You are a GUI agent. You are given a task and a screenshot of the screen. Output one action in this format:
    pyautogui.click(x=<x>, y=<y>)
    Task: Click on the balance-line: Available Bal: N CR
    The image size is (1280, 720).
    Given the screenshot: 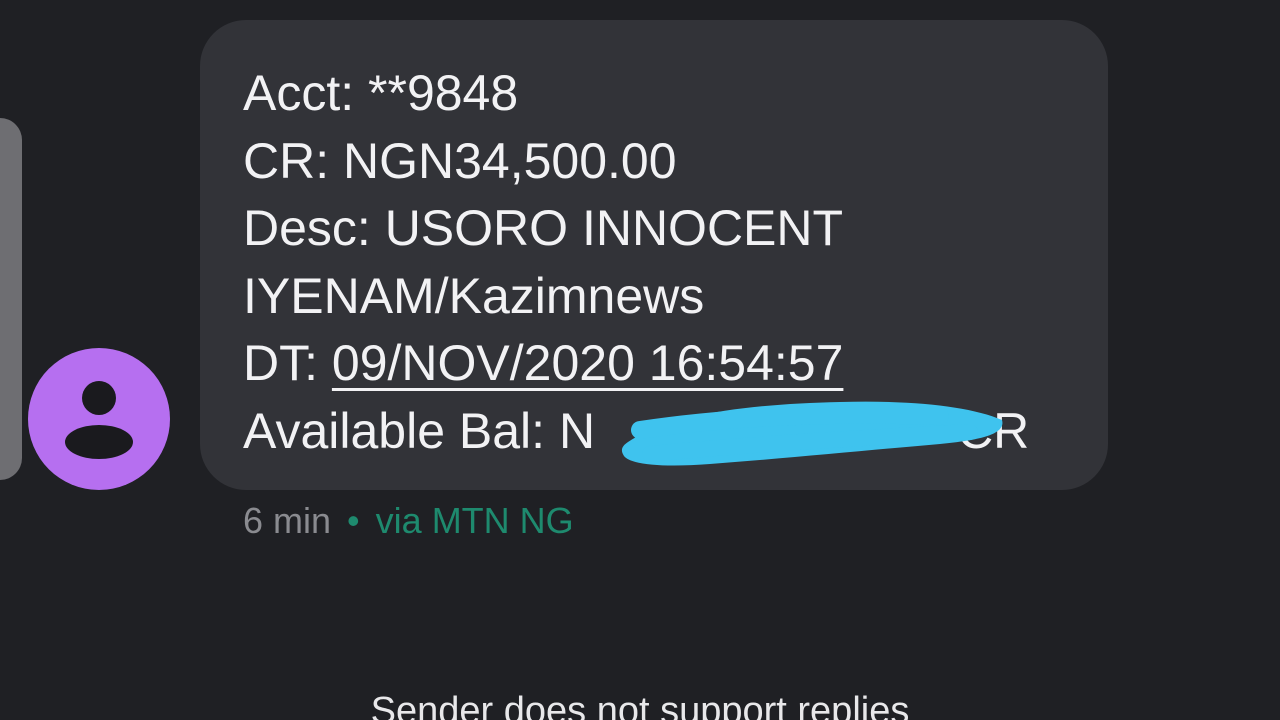 What is the action you would take?
    pyautogui.click(x=668, y=432)
    